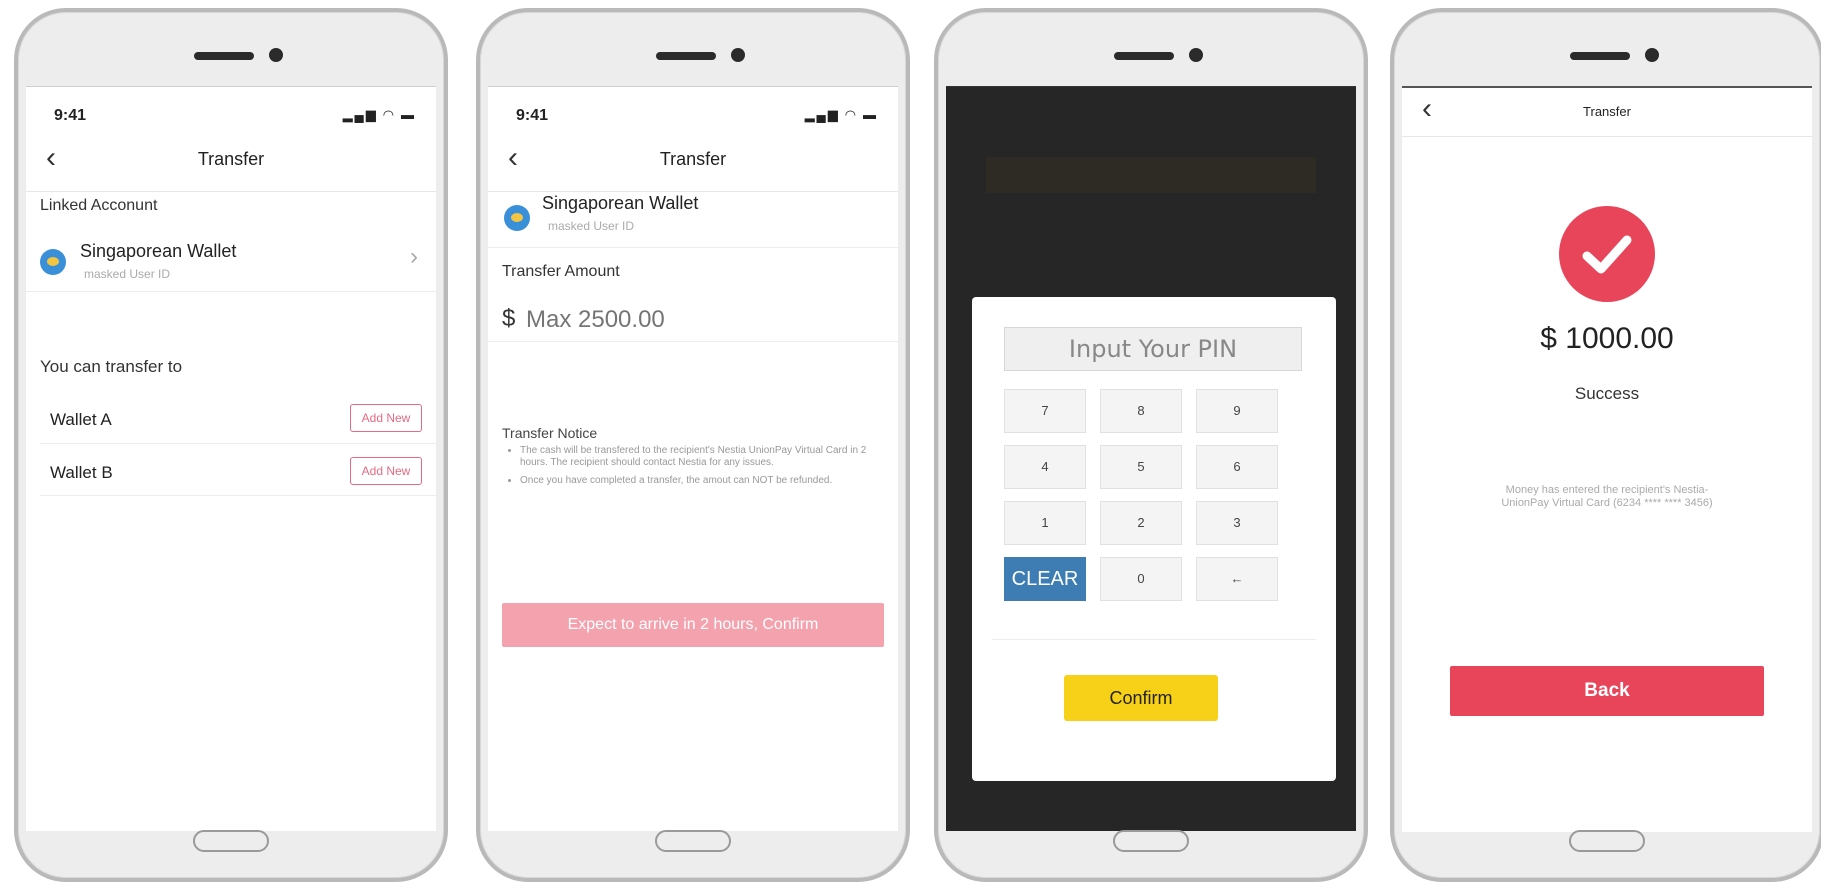 This screenshot has width=1821, height=888. I want to click on notice-title: Transfer Notice, so click(550, 433).